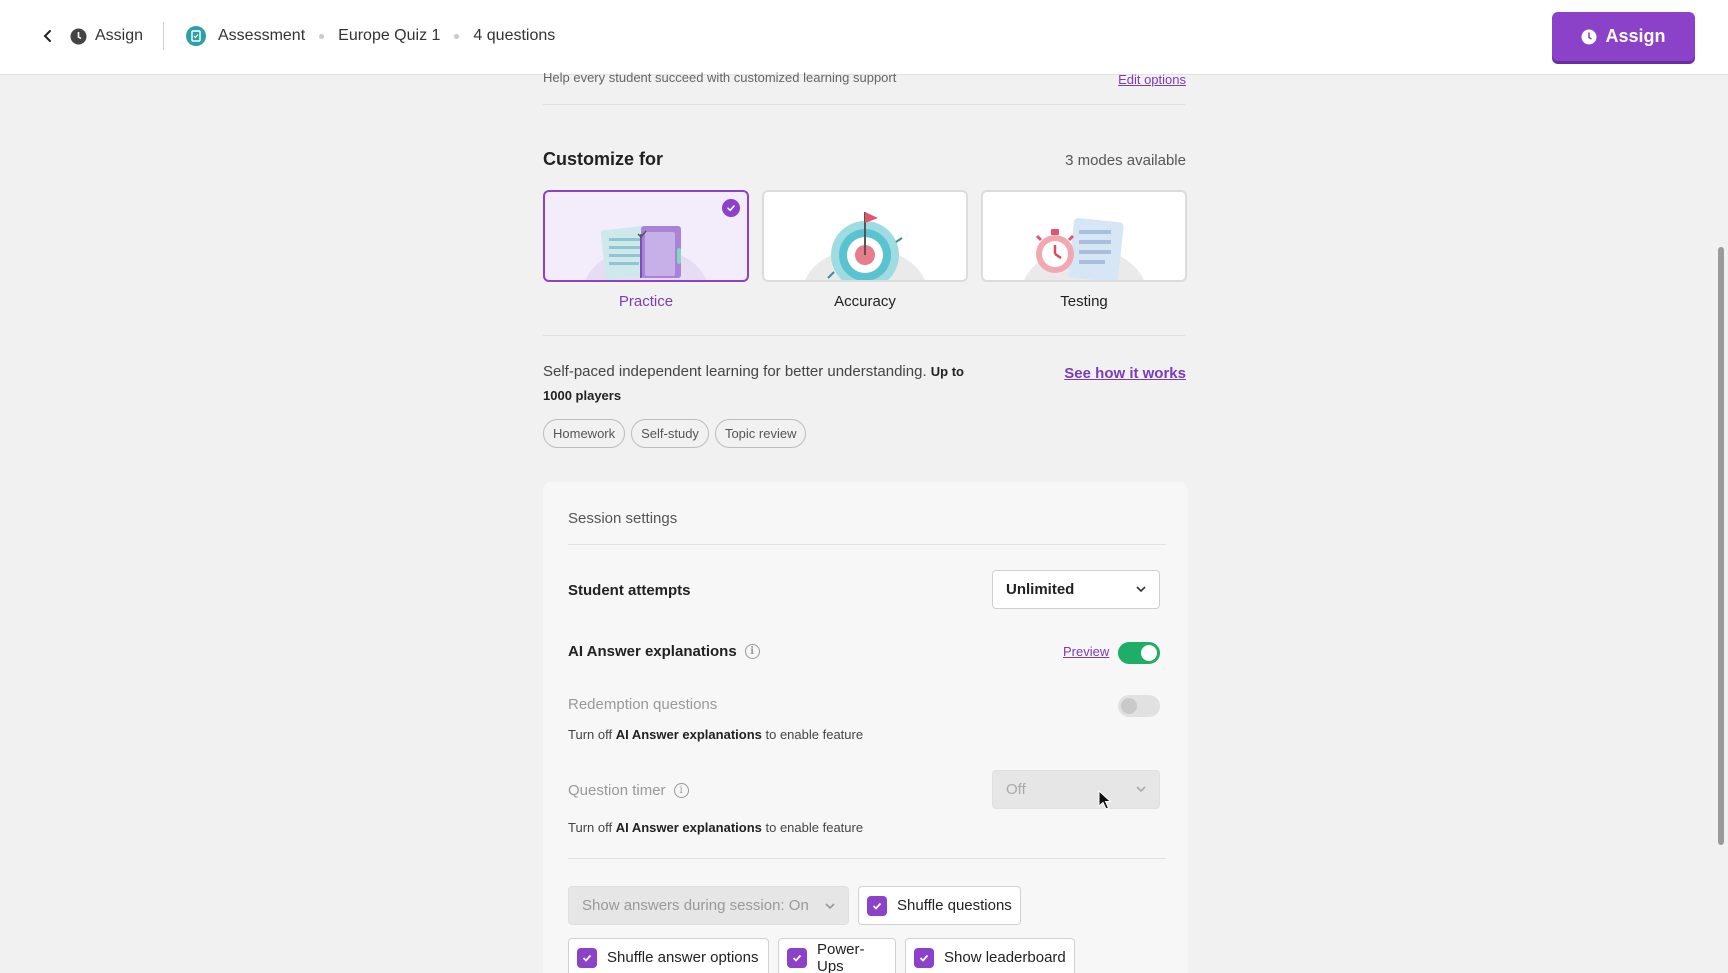 This screenshot has height=973, width=1728. I want to click on tag-chip: Homework, so click(584, 433).